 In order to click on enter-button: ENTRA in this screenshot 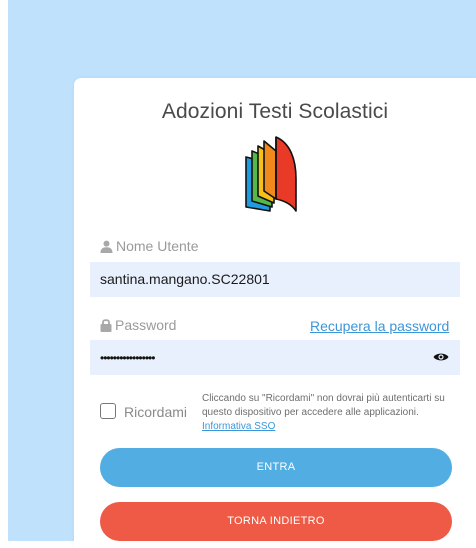, I will do `click(276, 467)`.